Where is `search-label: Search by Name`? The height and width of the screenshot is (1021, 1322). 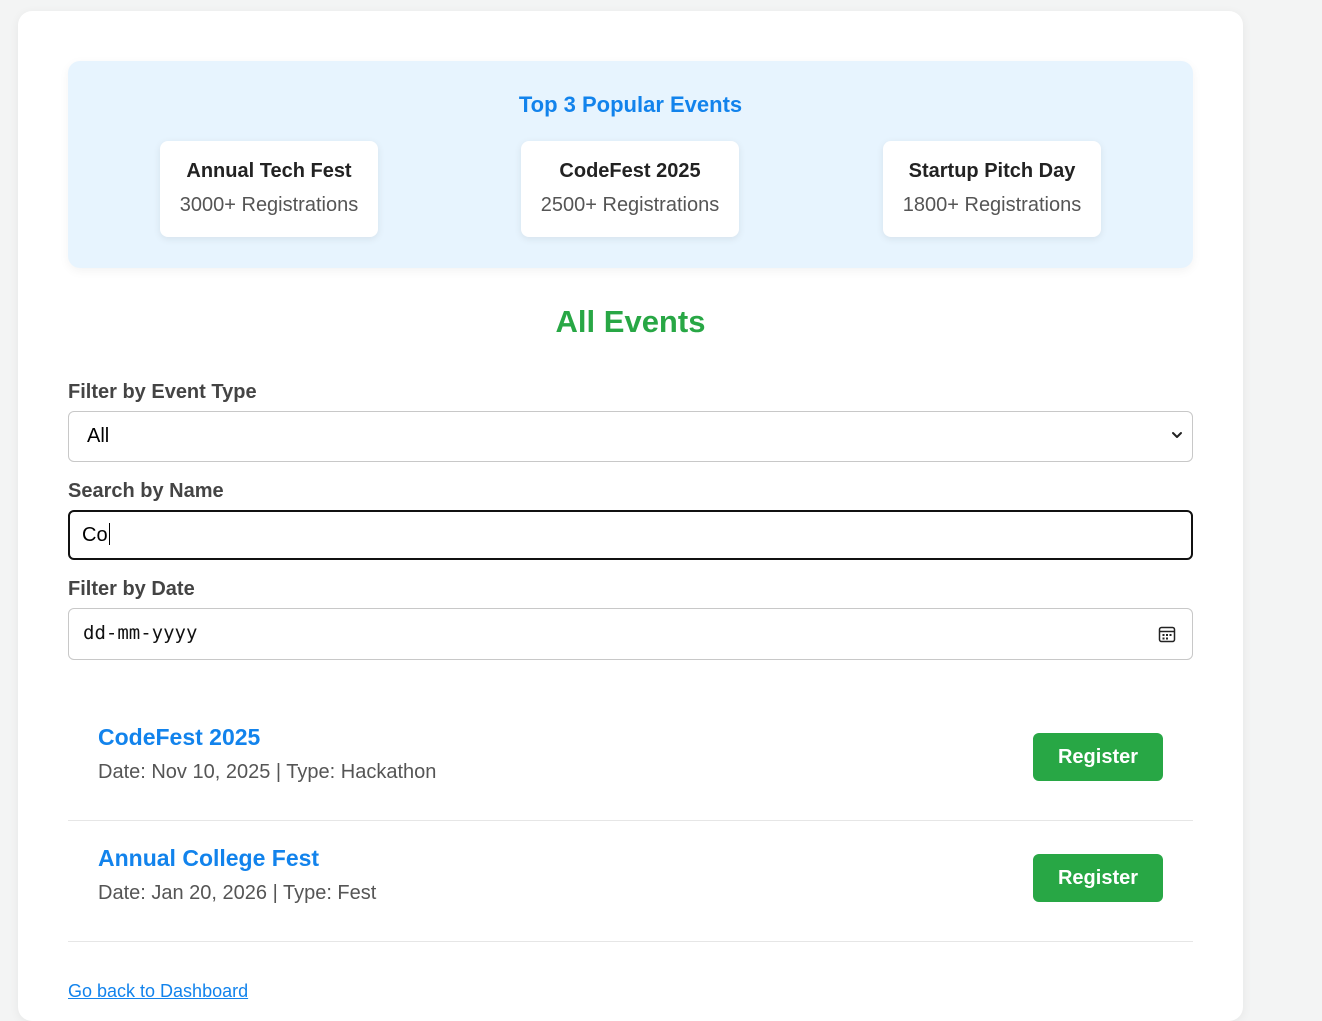 search-label: Search by Name is located at coordinates (146, 491).